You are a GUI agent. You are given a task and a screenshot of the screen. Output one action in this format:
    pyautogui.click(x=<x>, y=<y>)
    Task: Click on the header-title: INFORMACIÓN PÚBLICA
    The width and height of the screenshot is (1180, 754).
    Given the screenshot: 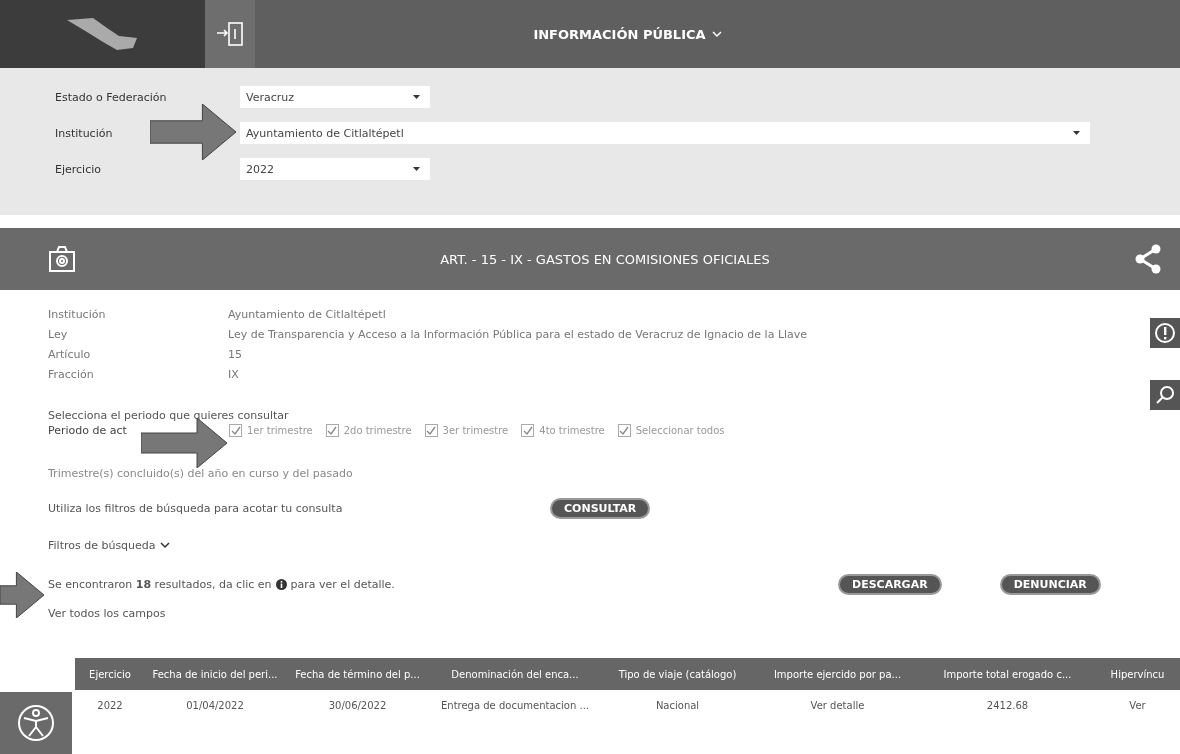 What is the action you would take?
    pyautogui.click(x=619, y=34)
    